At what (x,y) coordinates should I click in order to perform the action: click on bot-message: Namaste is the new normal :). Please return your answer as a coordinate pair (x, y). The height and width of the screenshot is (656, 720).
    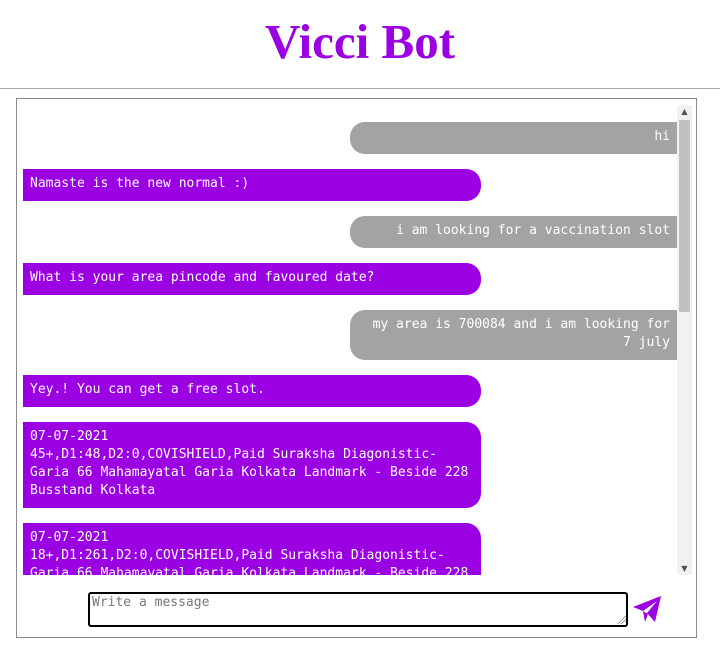
    Looking at the image, I should click on (252, 185).